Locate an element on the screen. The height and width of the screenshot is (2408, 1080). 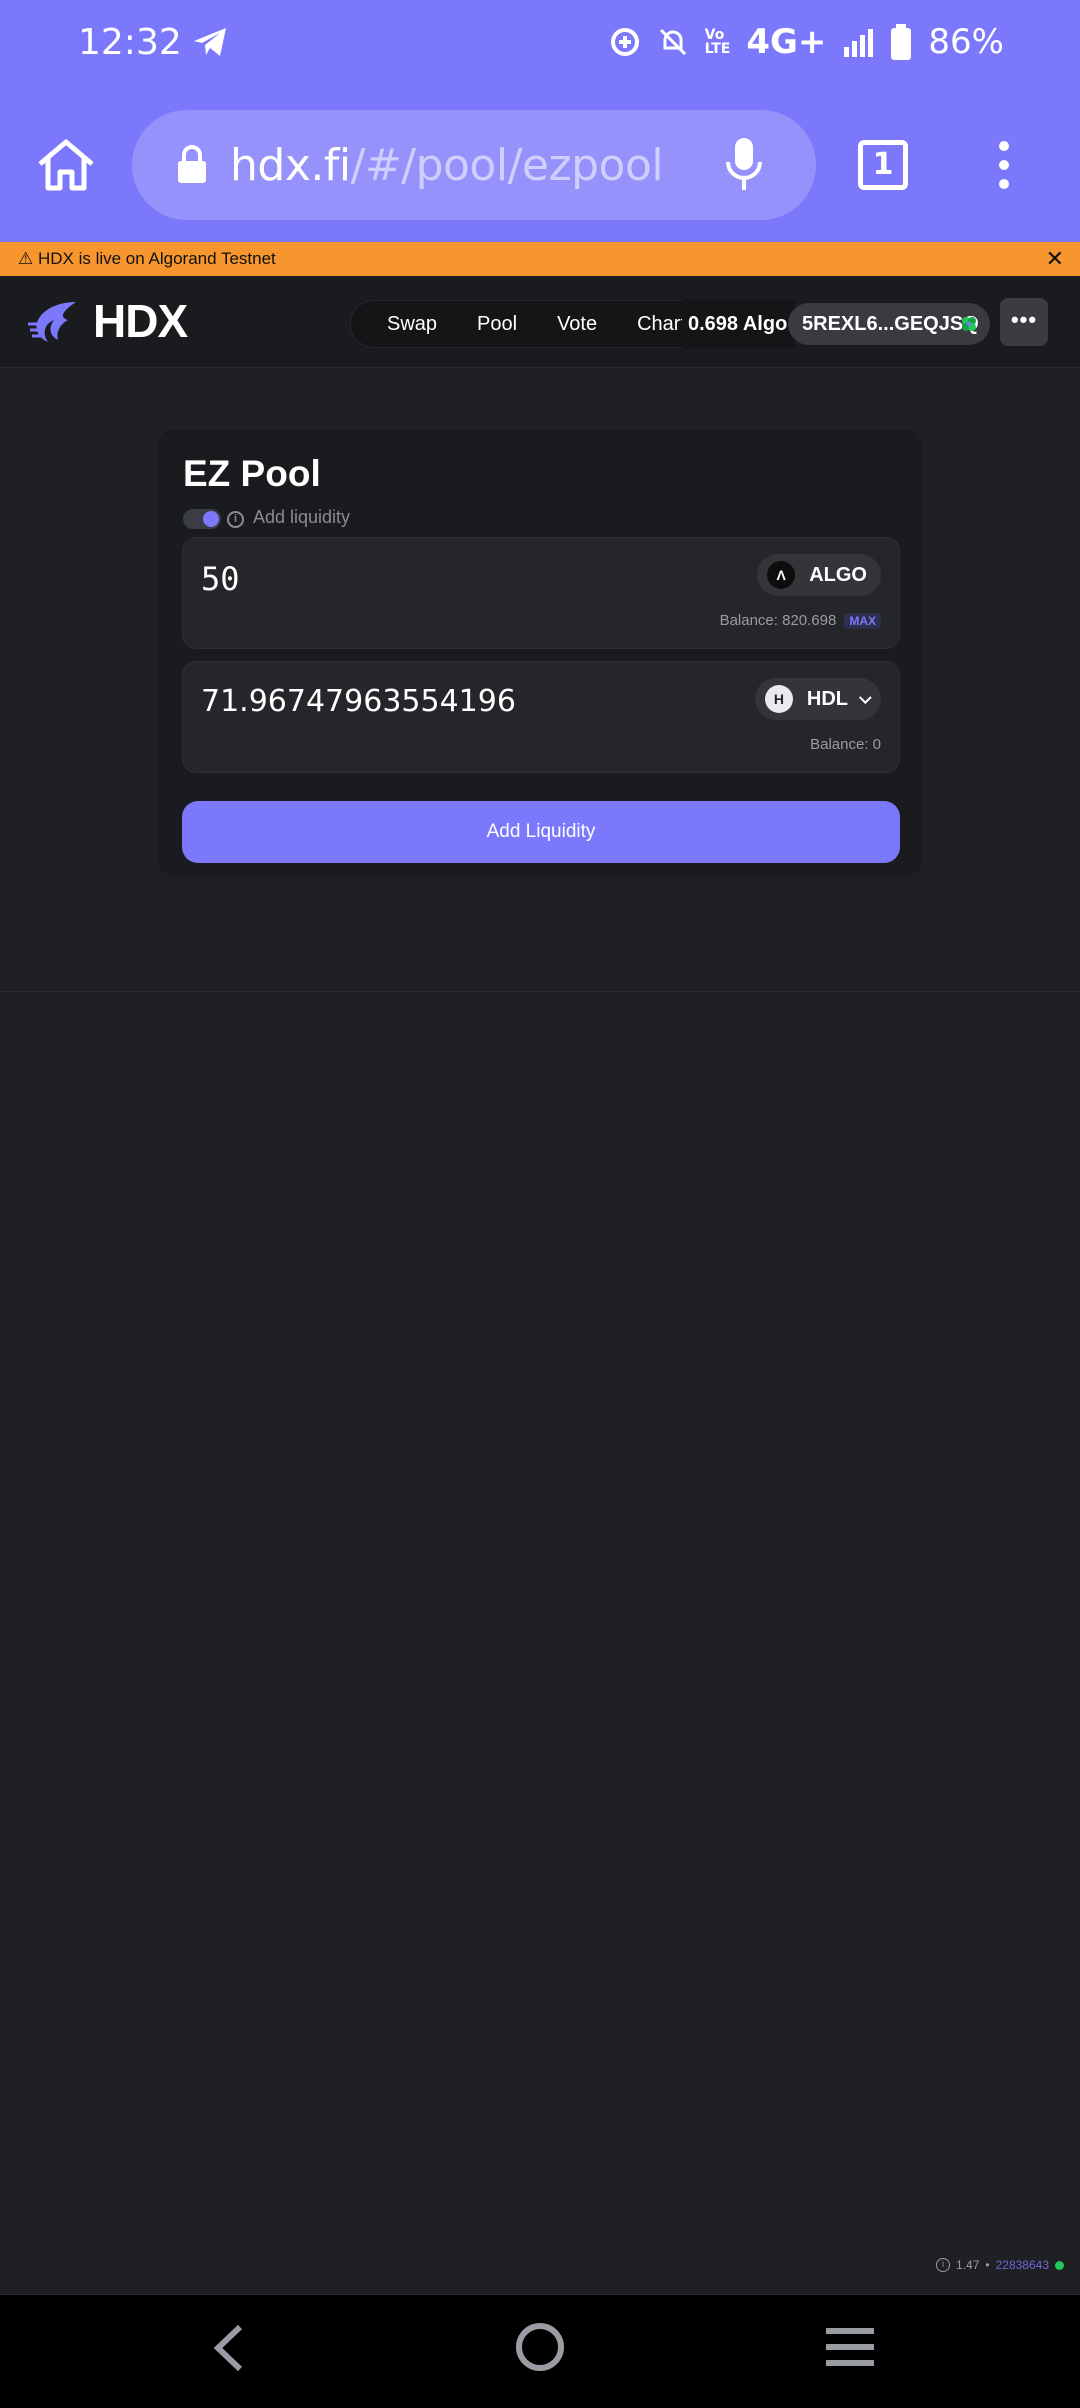
home-nav-icon is located at coordinates (540, 2347).